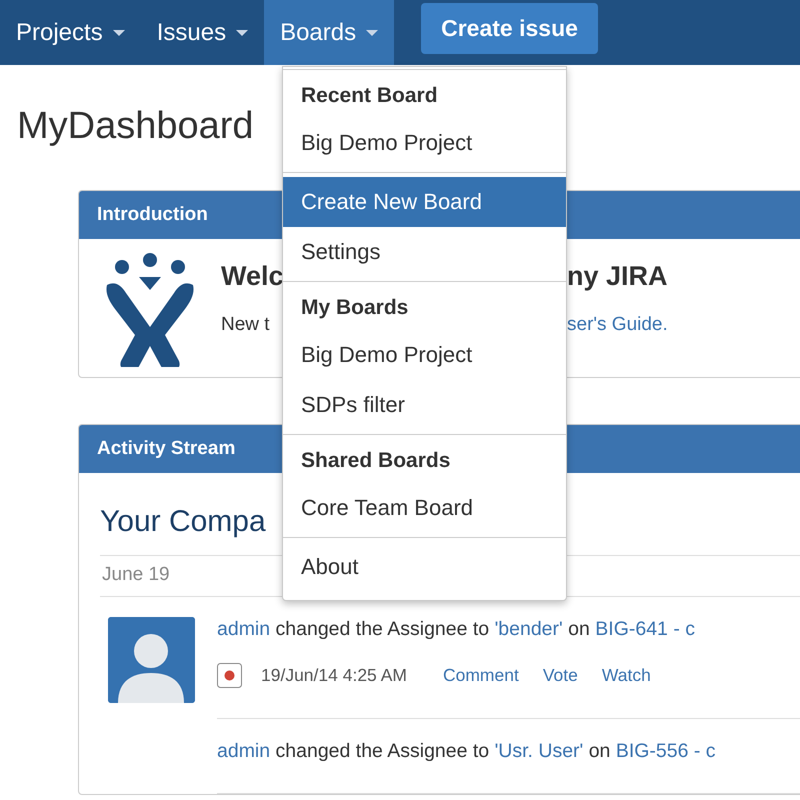  What do you see at coordinates (245, 325) in the screenshot?
I see `intro-text: New t` at bounding box center [245, 325].